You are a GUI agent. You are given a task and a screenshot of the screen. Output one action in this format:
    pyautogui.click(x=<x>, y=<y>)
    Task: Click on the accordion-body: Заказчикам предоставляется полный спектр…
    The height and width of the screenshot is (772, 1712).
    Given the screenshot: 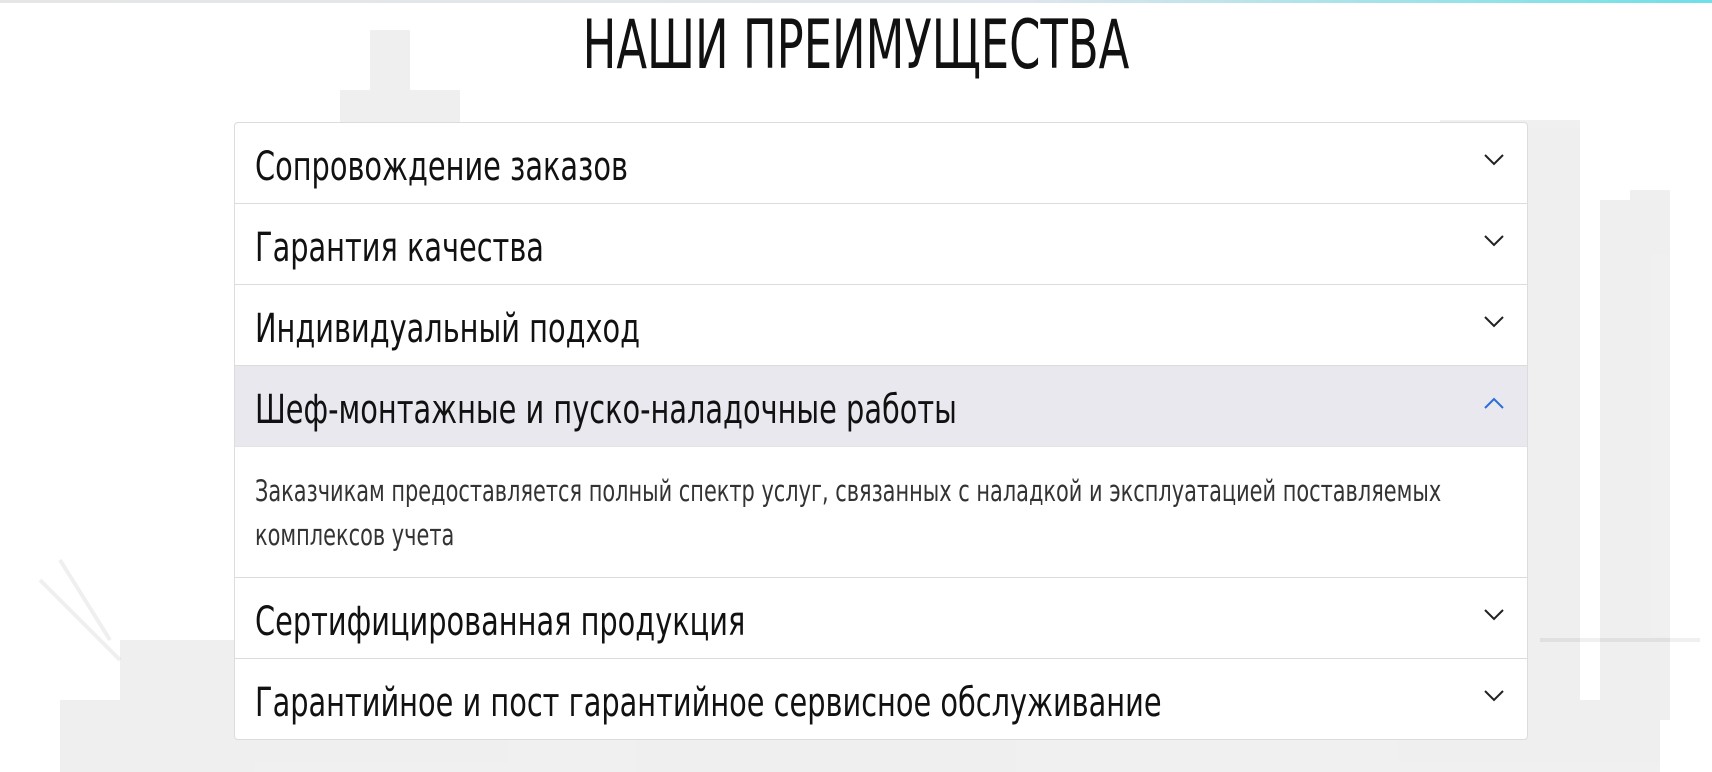 What is the action you would take?
    pyautogui.click(x=881, y=511)
    